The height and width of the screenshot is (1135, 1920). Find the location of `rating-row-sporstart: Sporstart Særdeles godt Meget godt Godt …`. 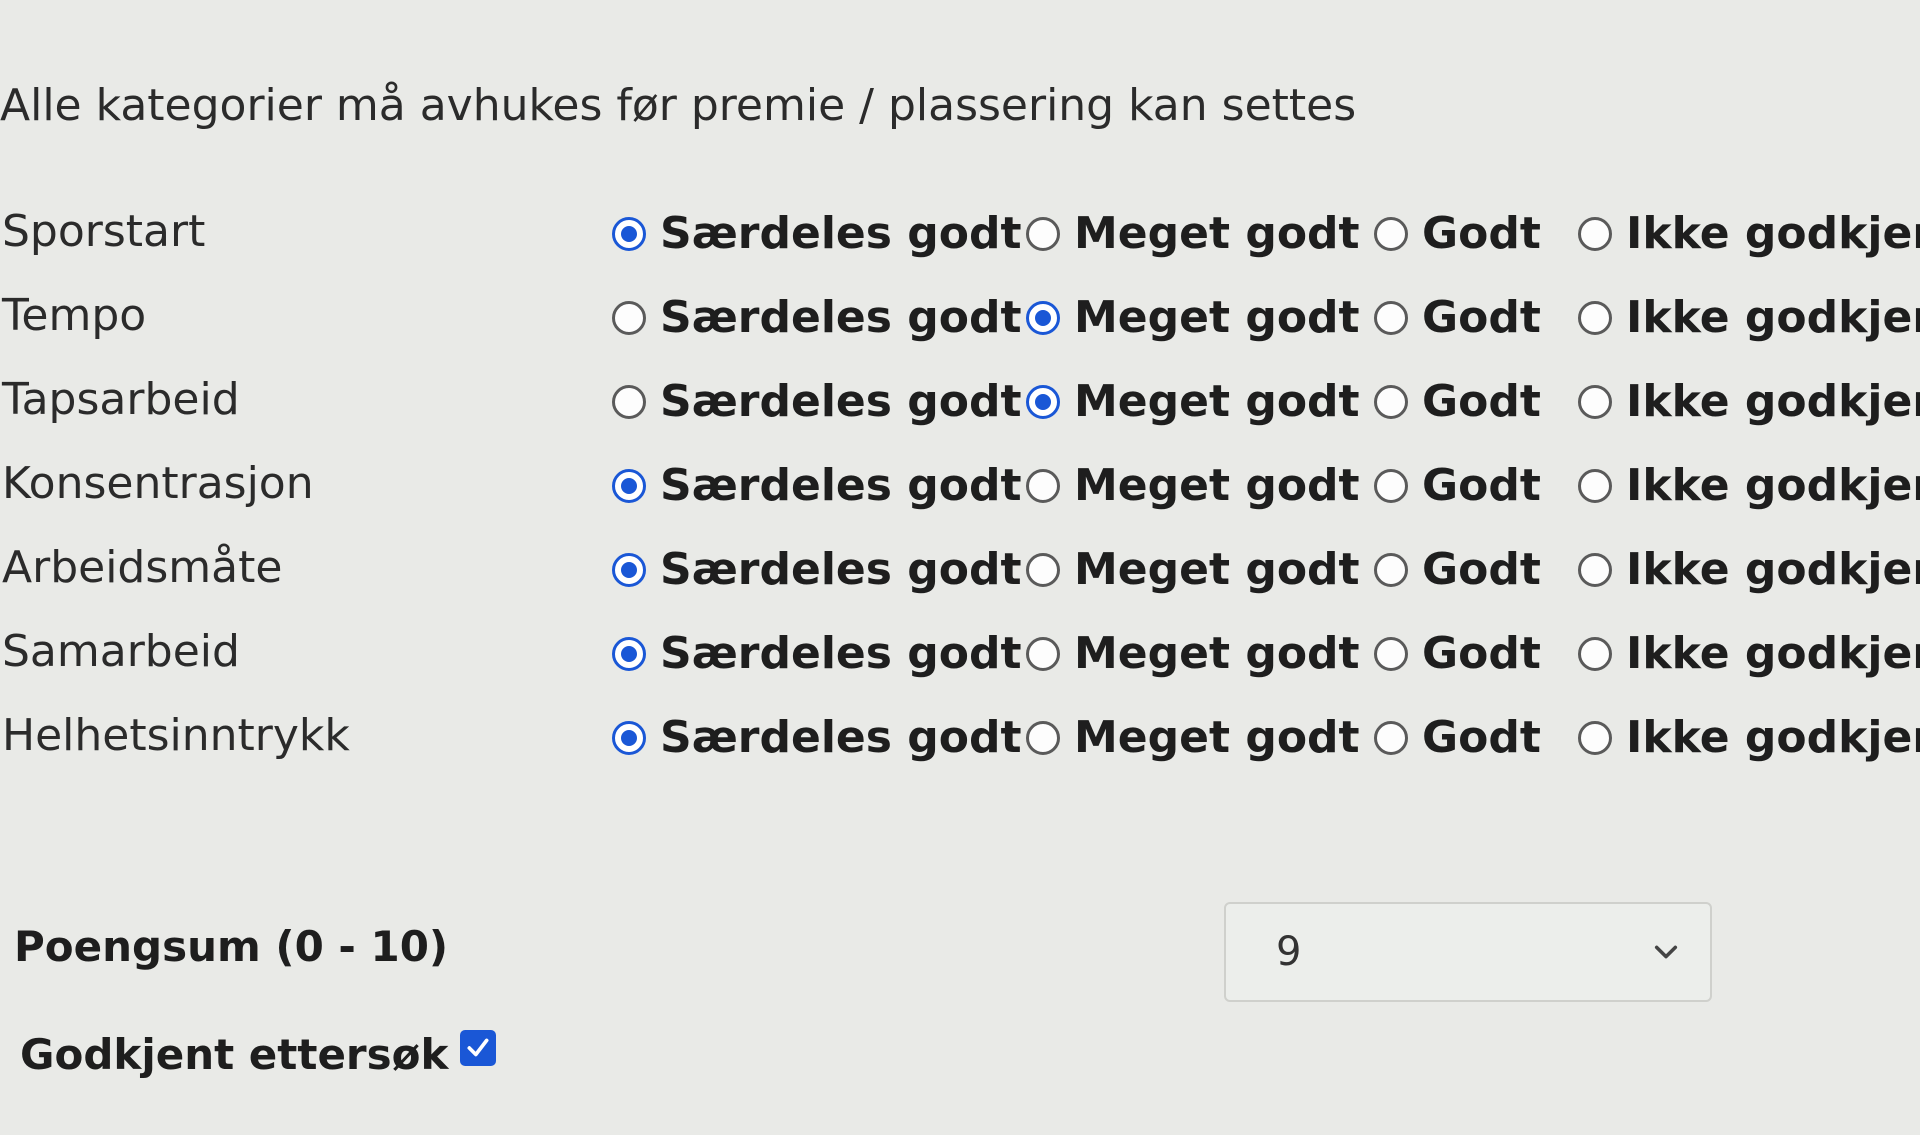

rating-row-sporstart: Sporstart Særdeles godt Meget godt Godt … is located at coordinates (960, 242).